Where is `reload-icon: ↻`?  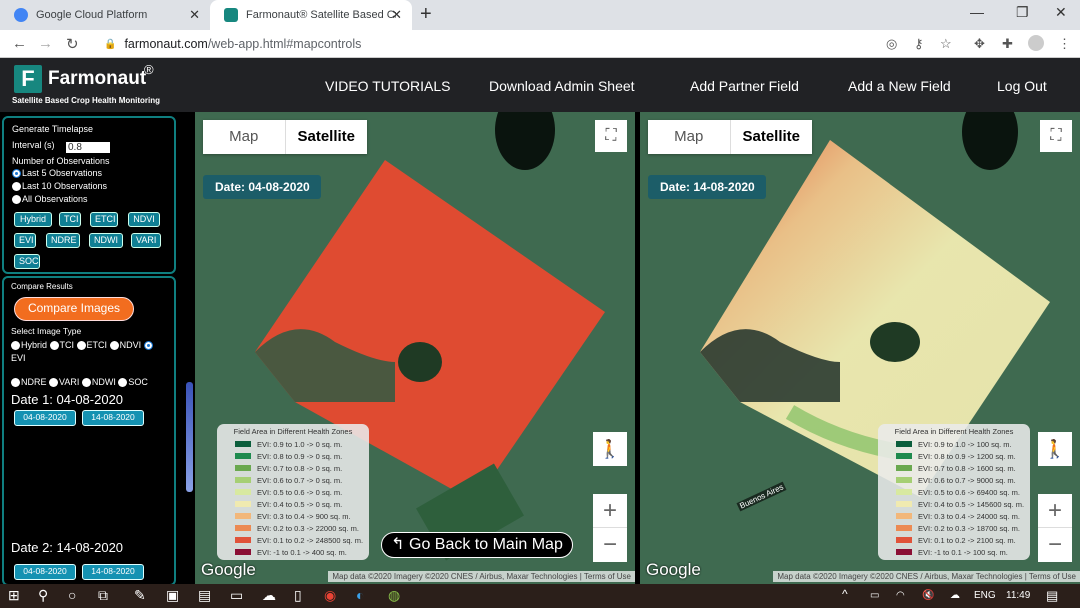 reload-icon: ↻ is located at coordinates (72, 44).